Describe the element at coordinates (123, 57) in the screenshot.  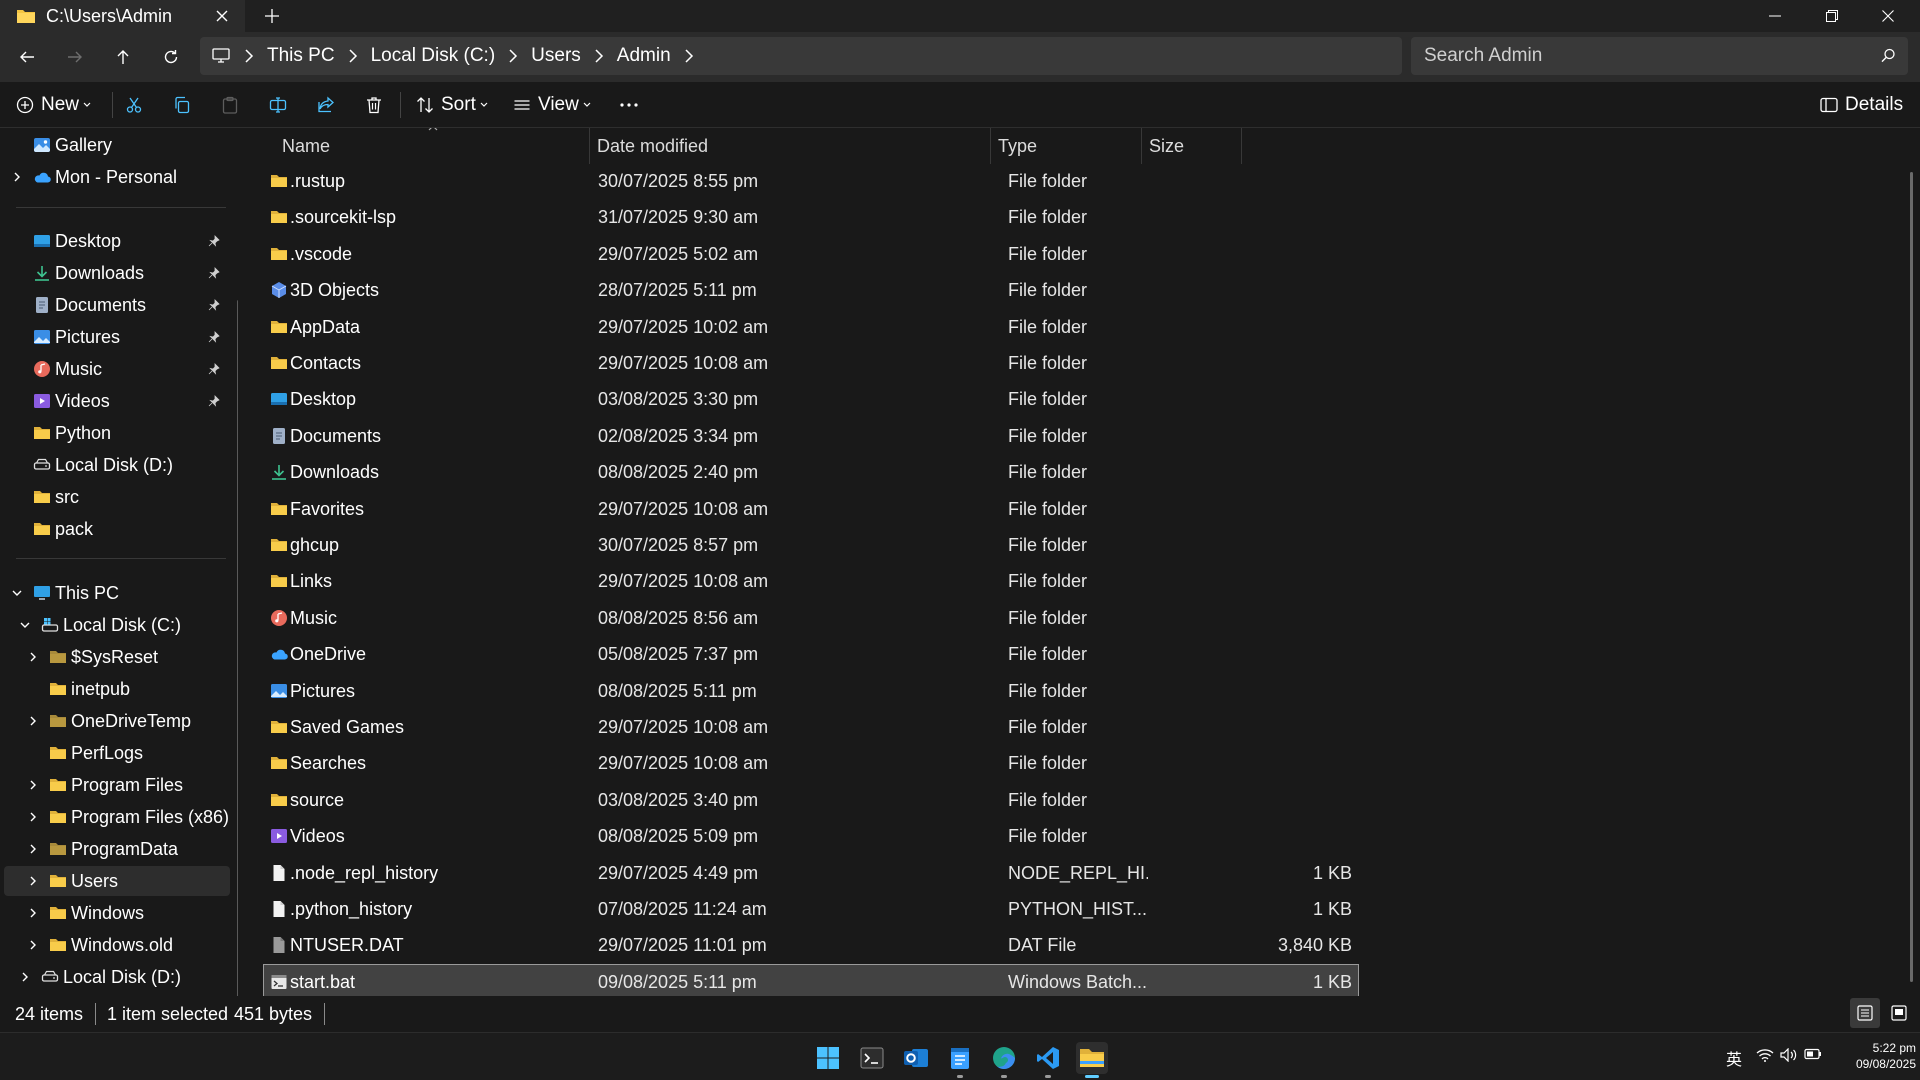
I see `up-button` at that location.